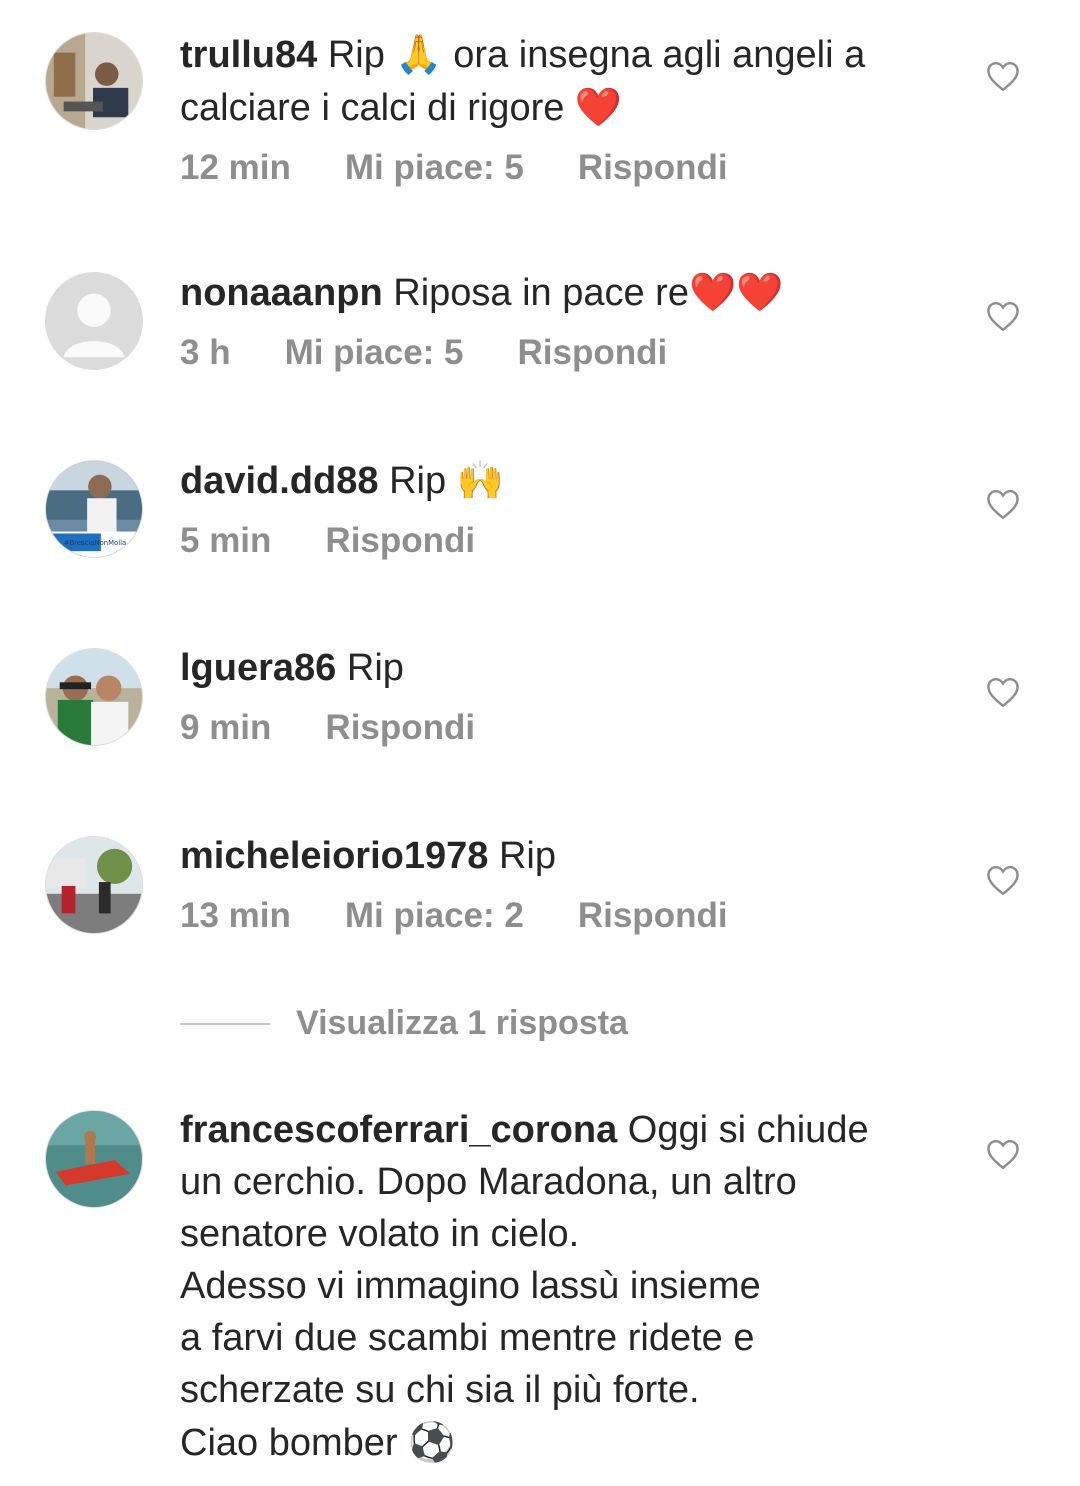 The image size is (1080, 1486). Describe the element at coordinates (334, 856) in the screenshot. I see `username: micheleiorio1978` at that location.